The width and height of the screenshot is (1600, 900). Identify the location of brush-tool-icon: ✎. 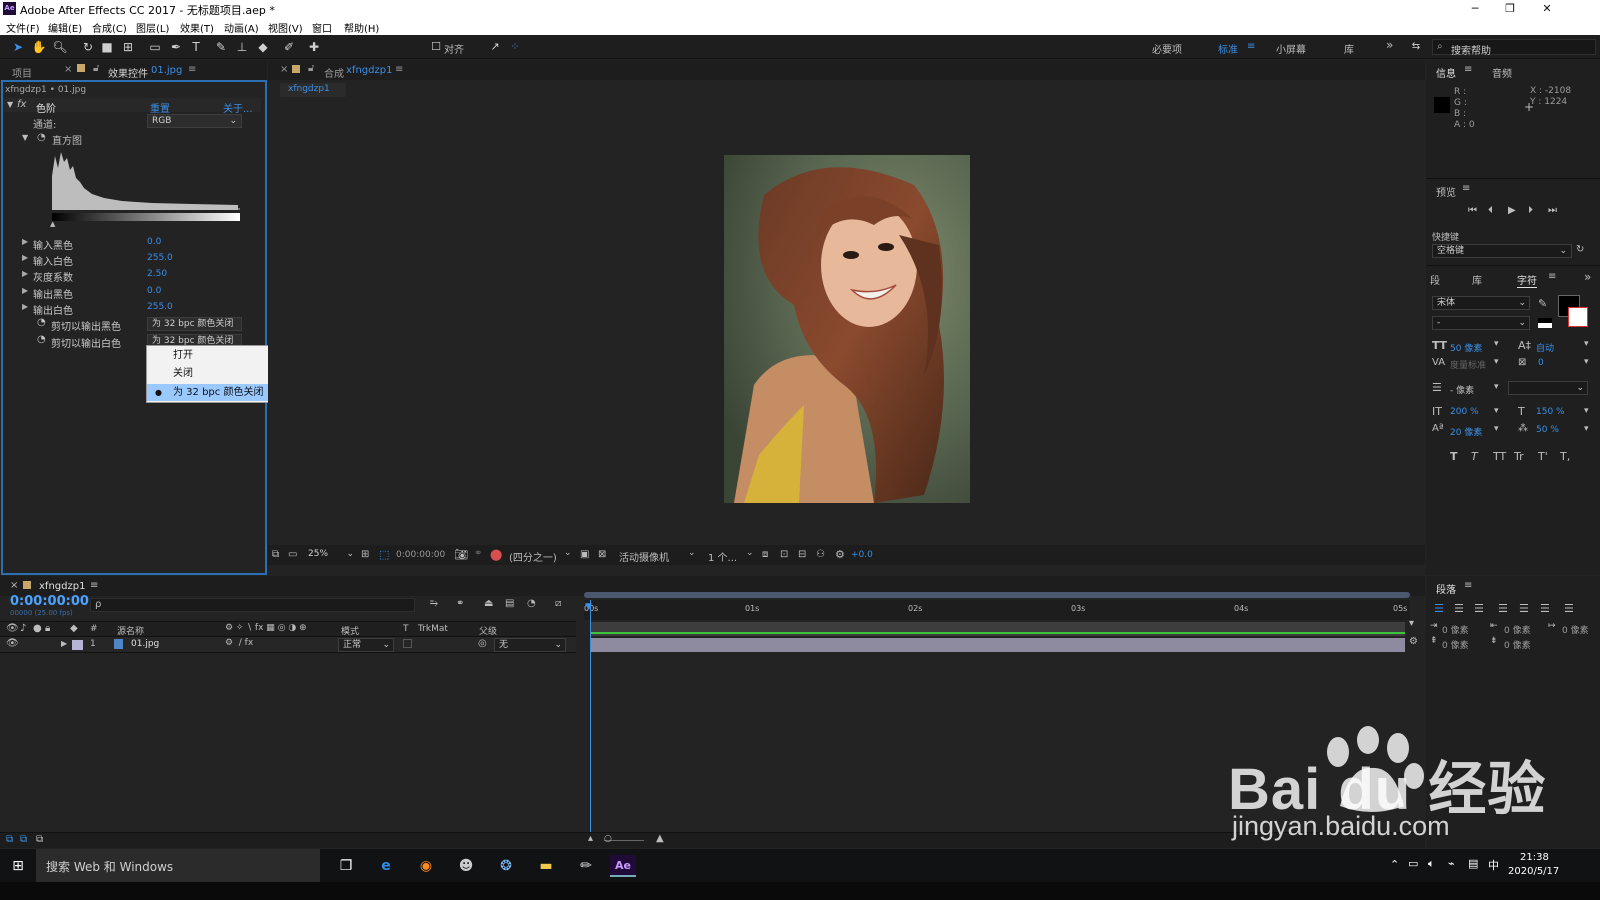
(221, 47).